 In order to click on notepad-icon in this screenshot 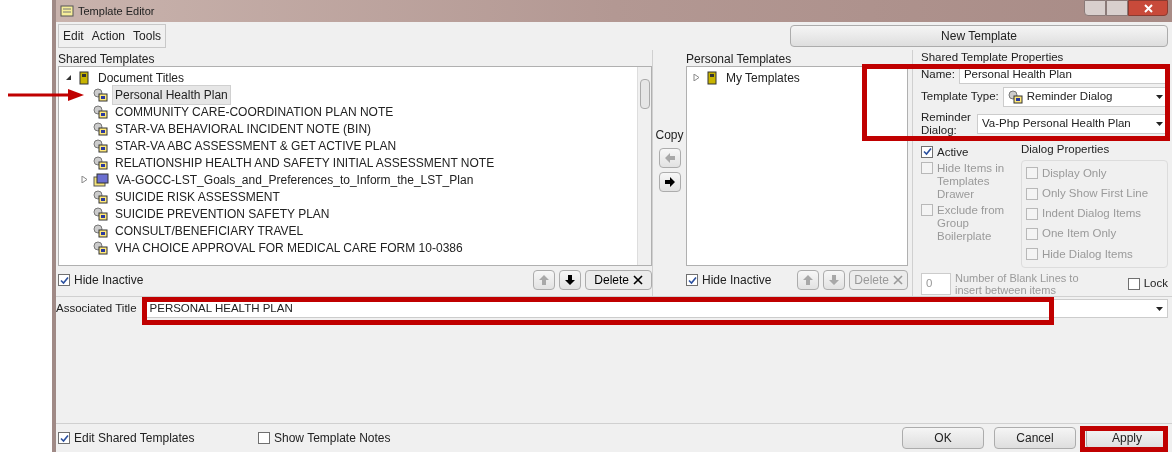, I will do `click(67, 11)`.